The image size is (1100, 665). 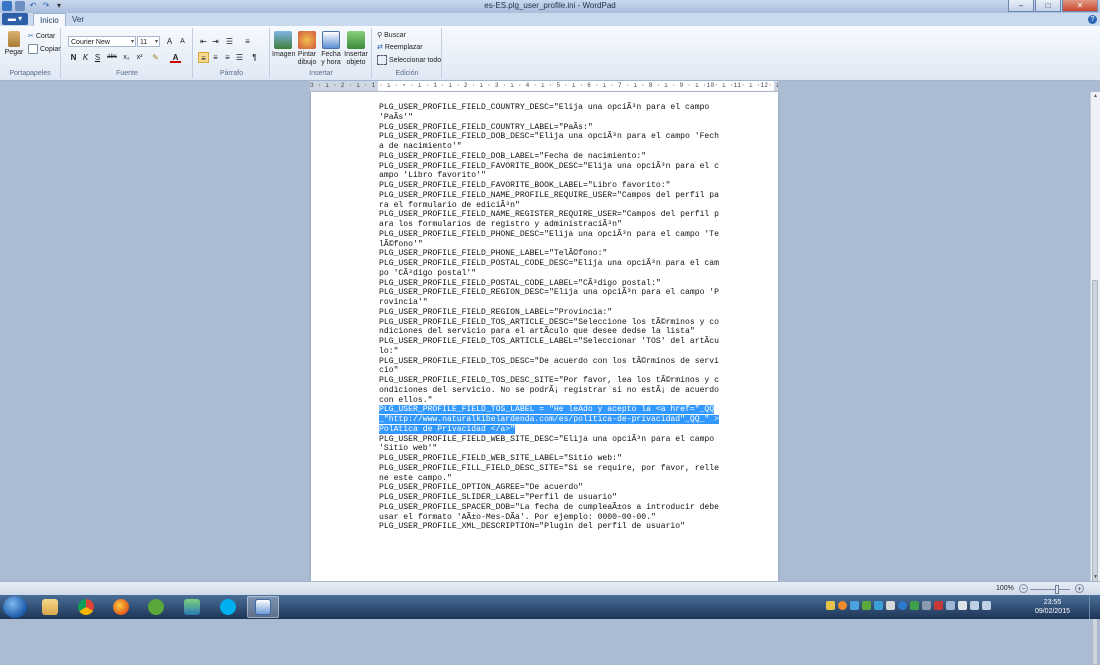 What do you see at coordinates (407, 73) in the screenshot?
I see `edit-group-label: Edición` at bounding box center [407, 73].